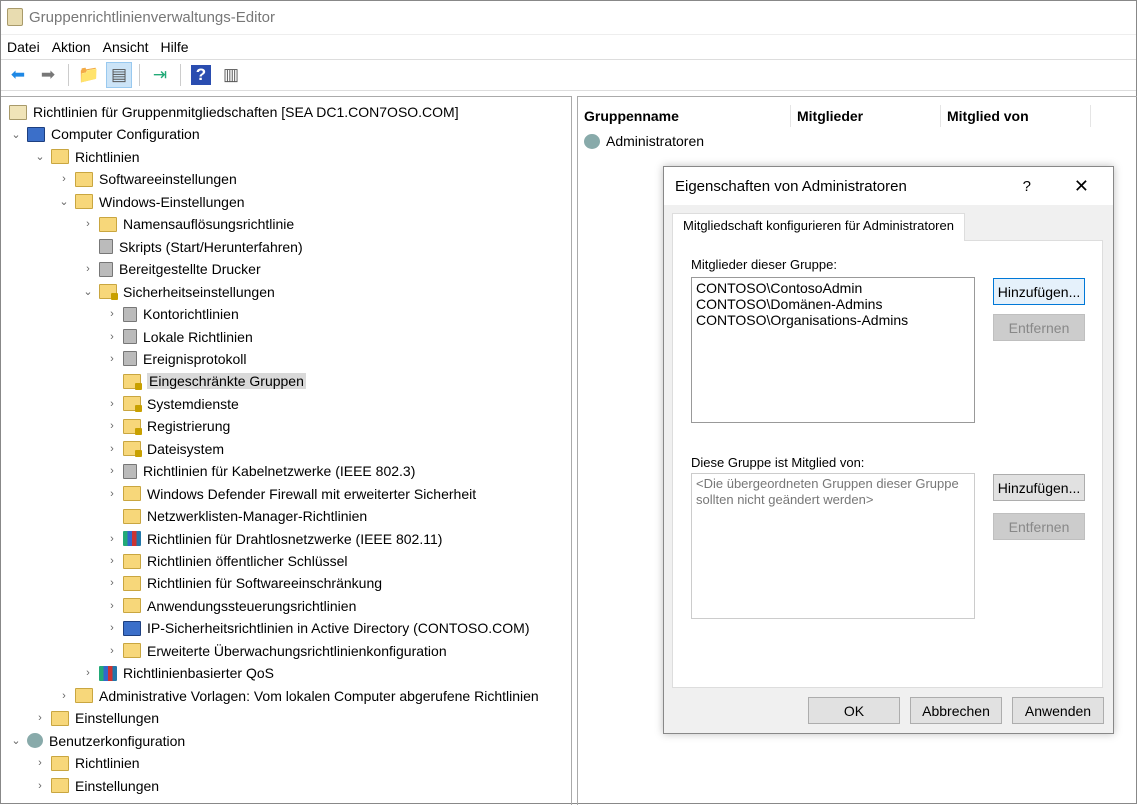 This screenshot has height=805, width=1137. What do you see at coordinates (170, 269) in the screenshot?
I see `tree-item: › Bereitgestellte Drucker` at bounding box center [170, 269].